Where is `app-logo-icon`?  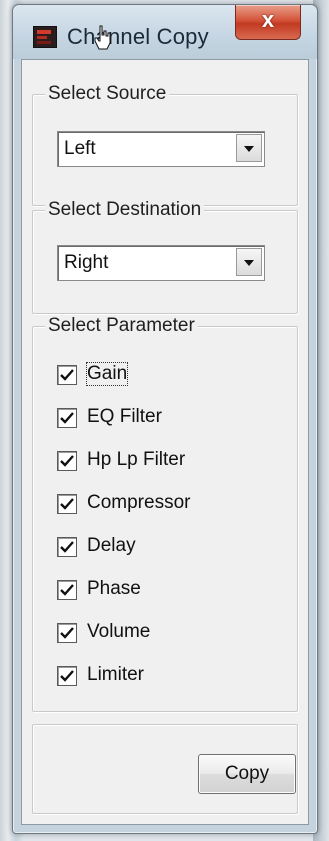
app-logo-icon is located at coordinates (45, 37).